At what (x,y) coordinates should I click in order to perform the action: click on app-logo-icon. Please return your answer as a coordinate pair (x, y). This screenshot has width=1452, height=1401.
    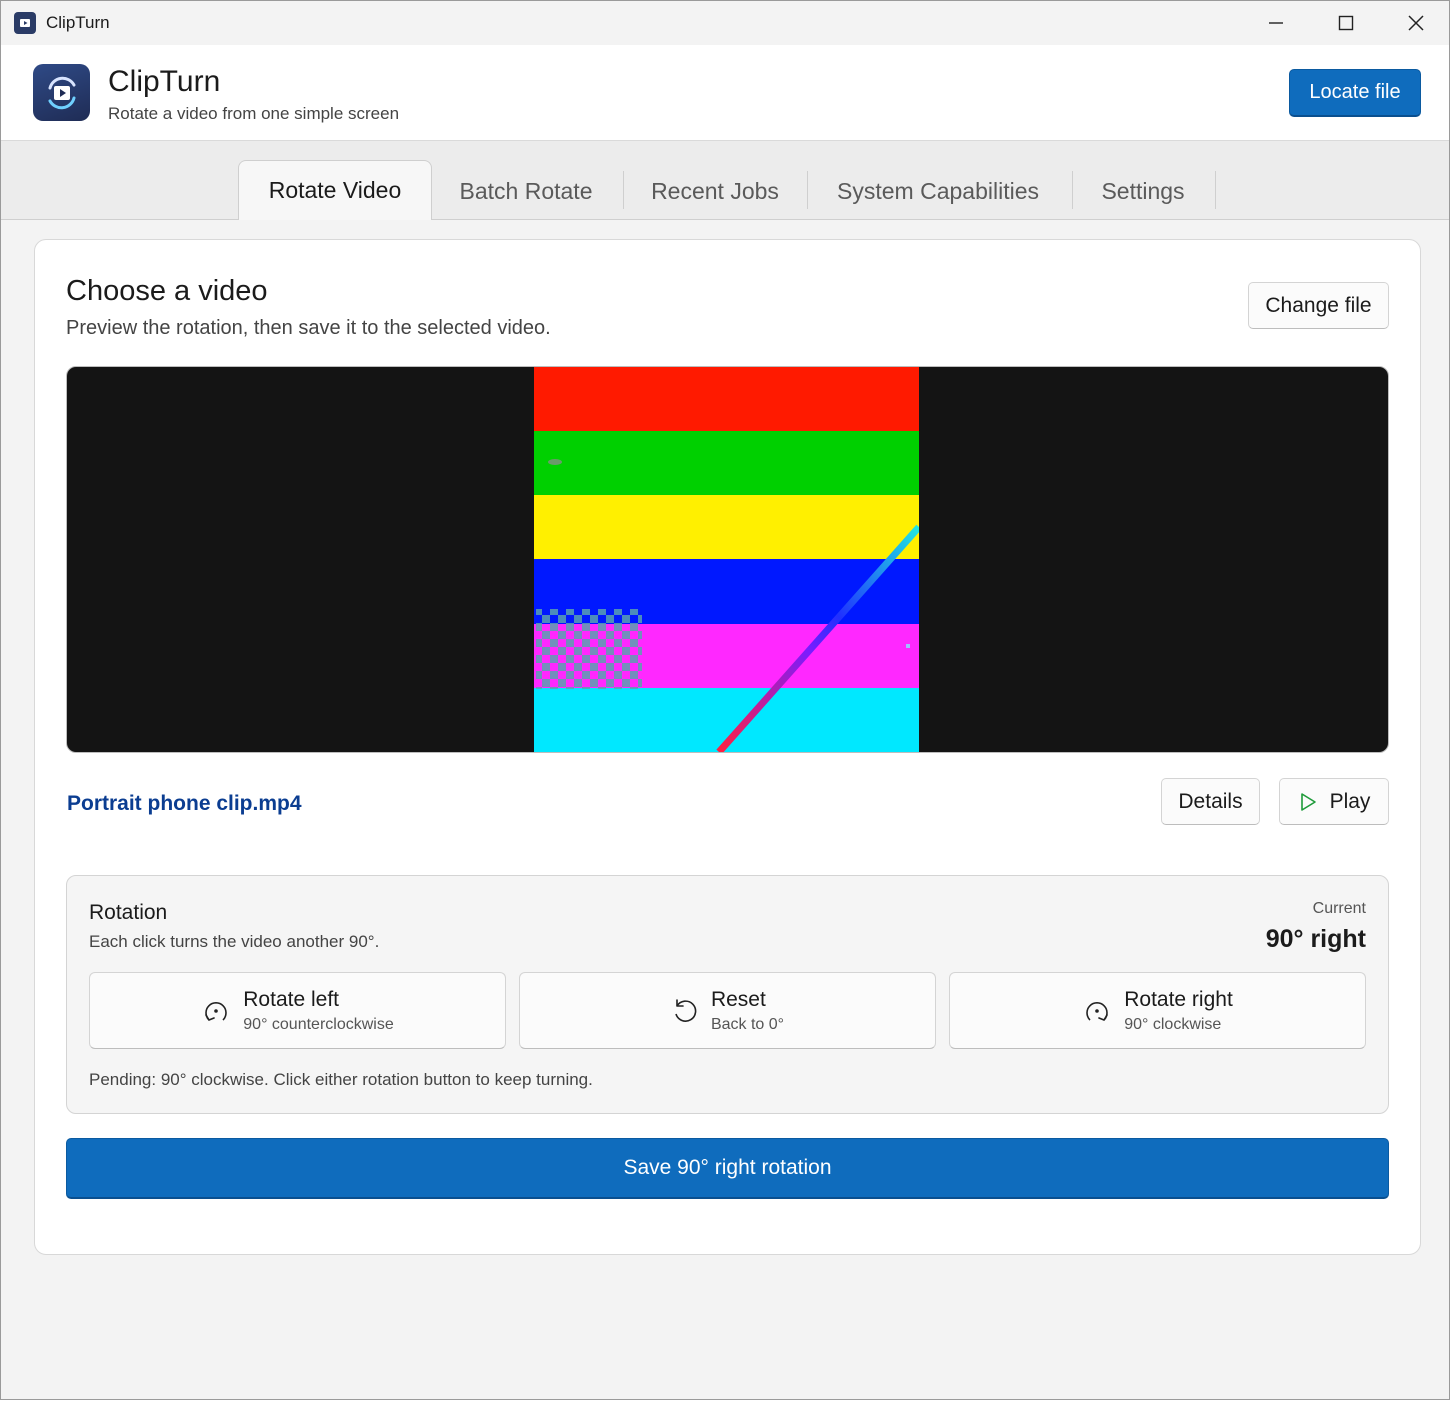
    Looking at the image, I should click on (61, 92).